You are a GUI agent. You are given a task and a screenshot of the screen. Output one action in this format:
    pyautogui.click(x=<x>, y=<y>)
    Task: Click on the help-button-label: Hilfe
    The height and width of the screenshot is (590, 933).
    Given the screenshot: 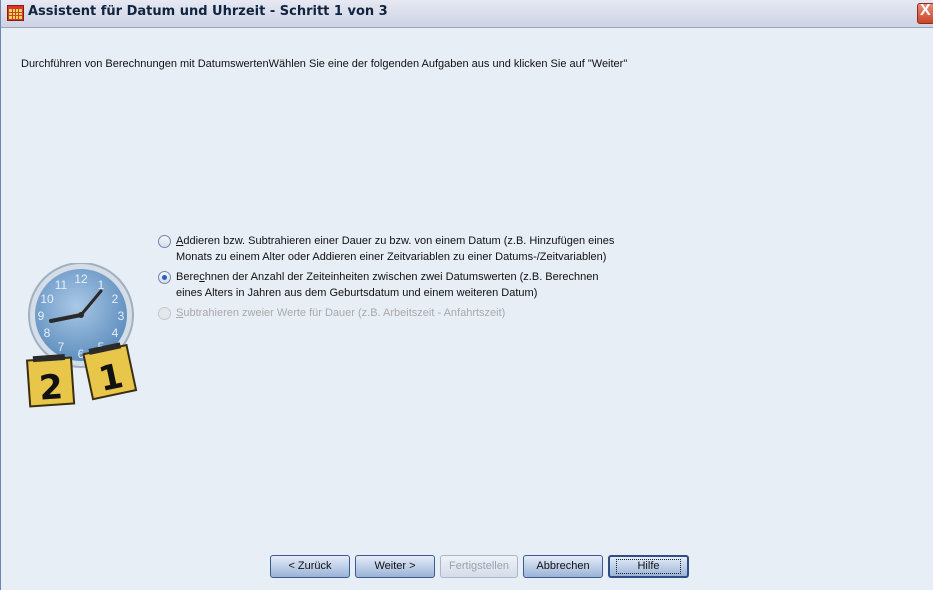 What is the action you would take?
    pyautogui.click(x=648, y=566)
    